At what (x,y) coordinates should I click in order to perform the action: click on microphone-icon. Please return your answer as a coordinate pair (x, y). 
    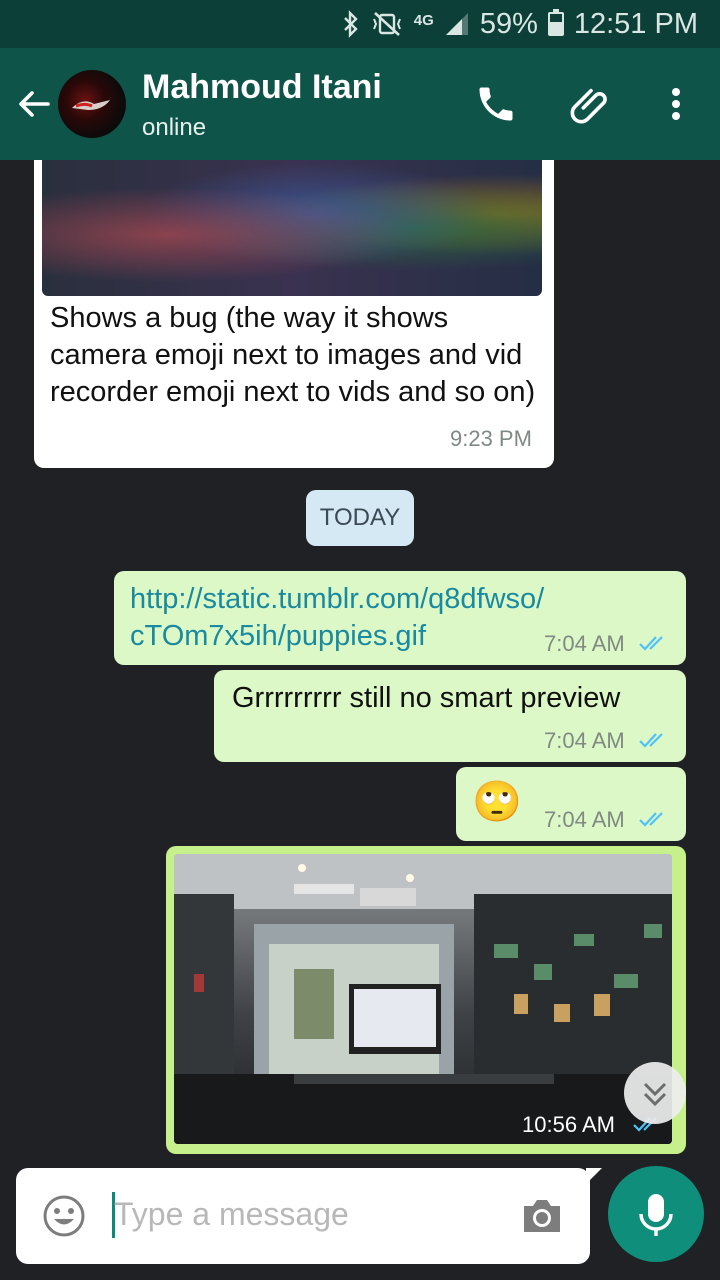
    Looking at the image, I should click on (656, 1215).